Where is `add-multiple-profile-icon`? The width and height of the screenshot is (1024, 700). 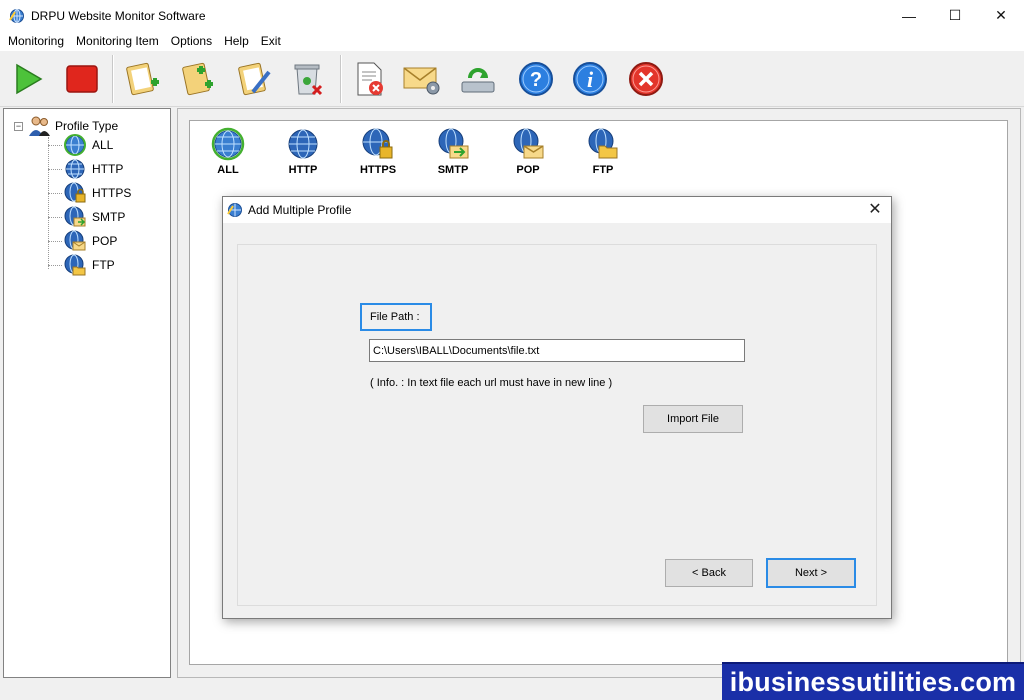
add-multiple-profile-icon is located at coordinates (197, 79).